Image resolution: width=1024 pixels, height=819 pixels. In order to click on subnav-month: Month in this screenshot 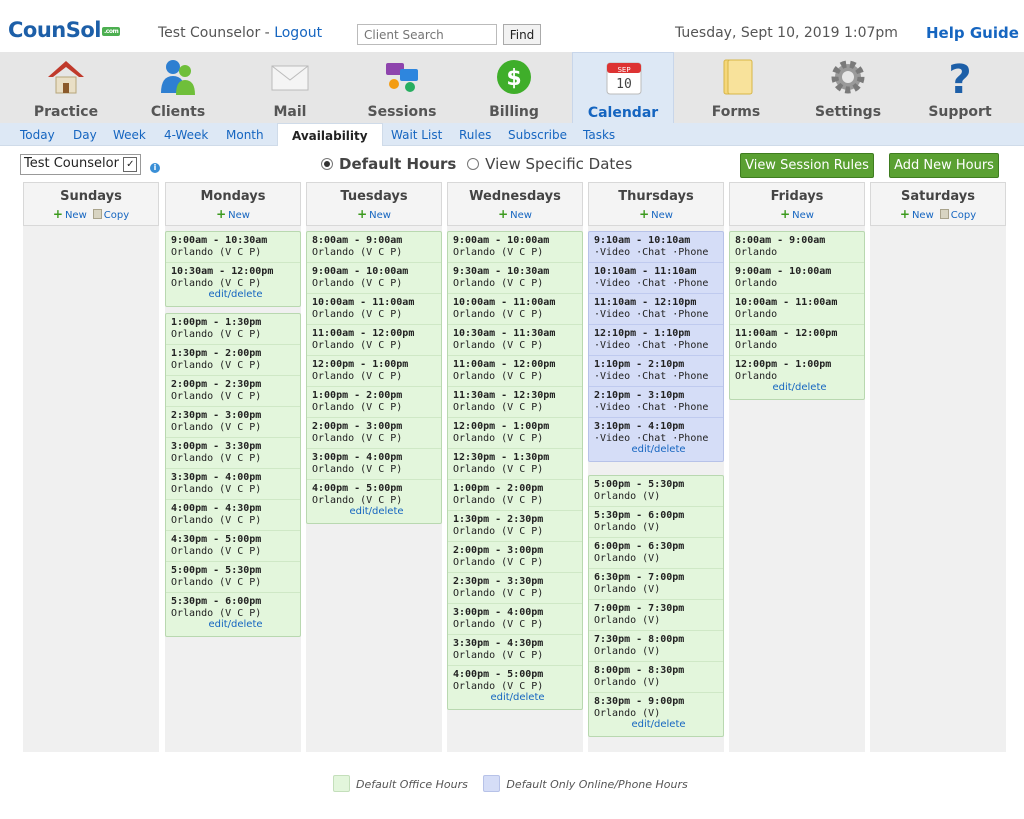, I will do `click(245, 135)`.